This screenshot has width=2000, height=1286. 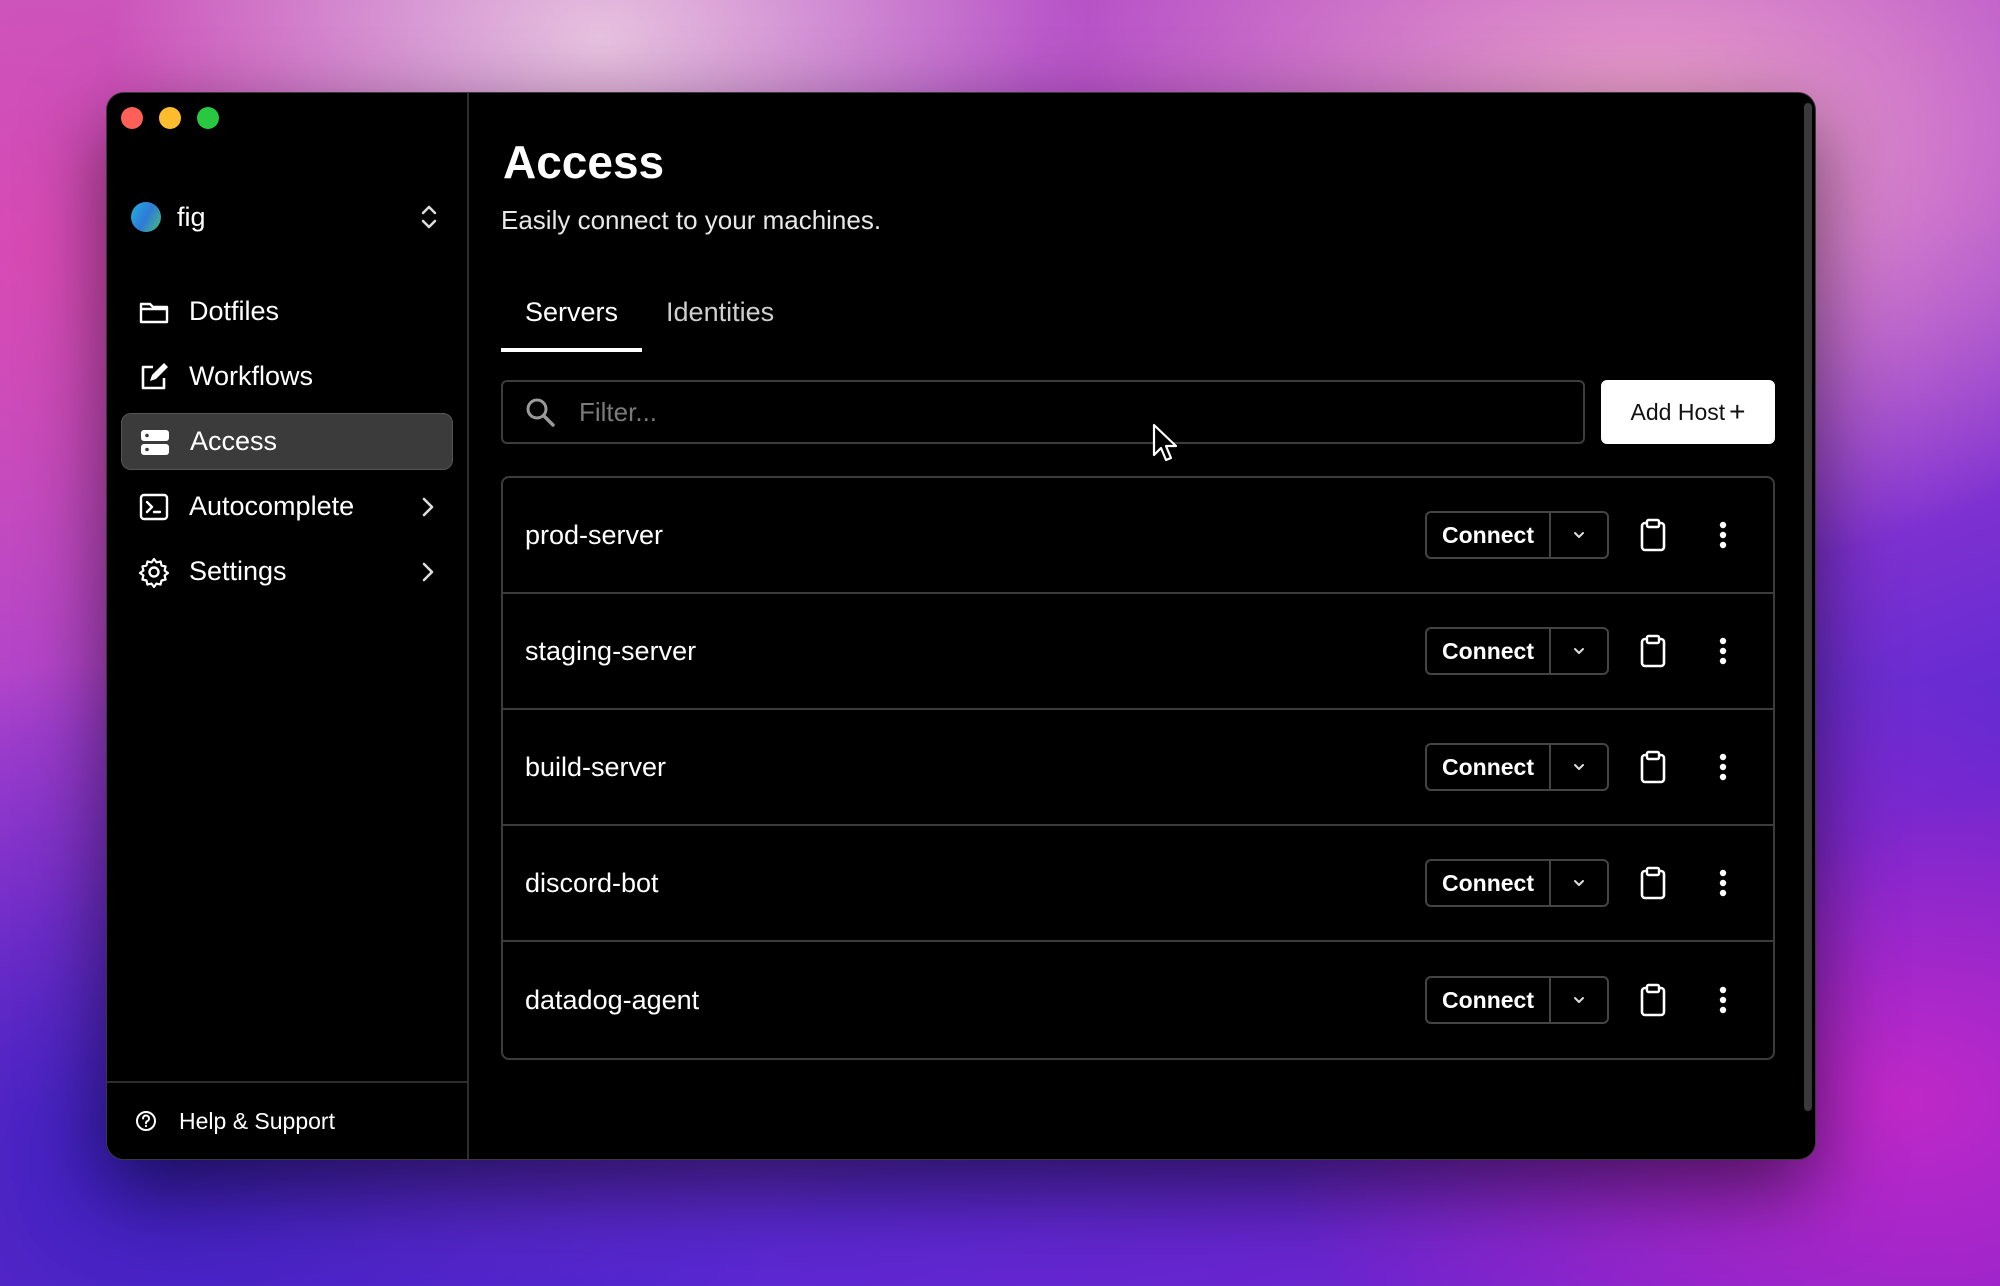 I want to click on tab-bar: Servers Identities, so click(x=649, y=320).